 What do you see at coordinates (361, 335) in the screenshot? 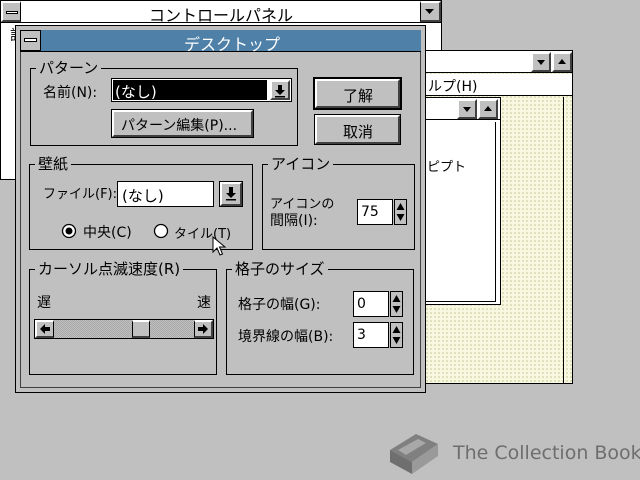
I see `grid-border-value: 3` at bounding box center [361, 335].